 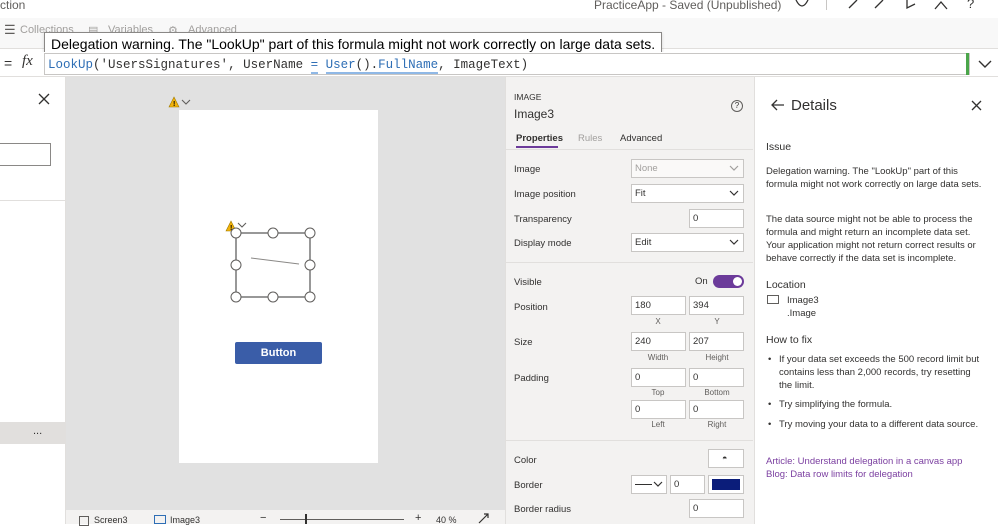 What do you see at coordinates (543, 219) in the screenshot?
I see `transparency-label: Transparency` at bounding box center [543, 219].